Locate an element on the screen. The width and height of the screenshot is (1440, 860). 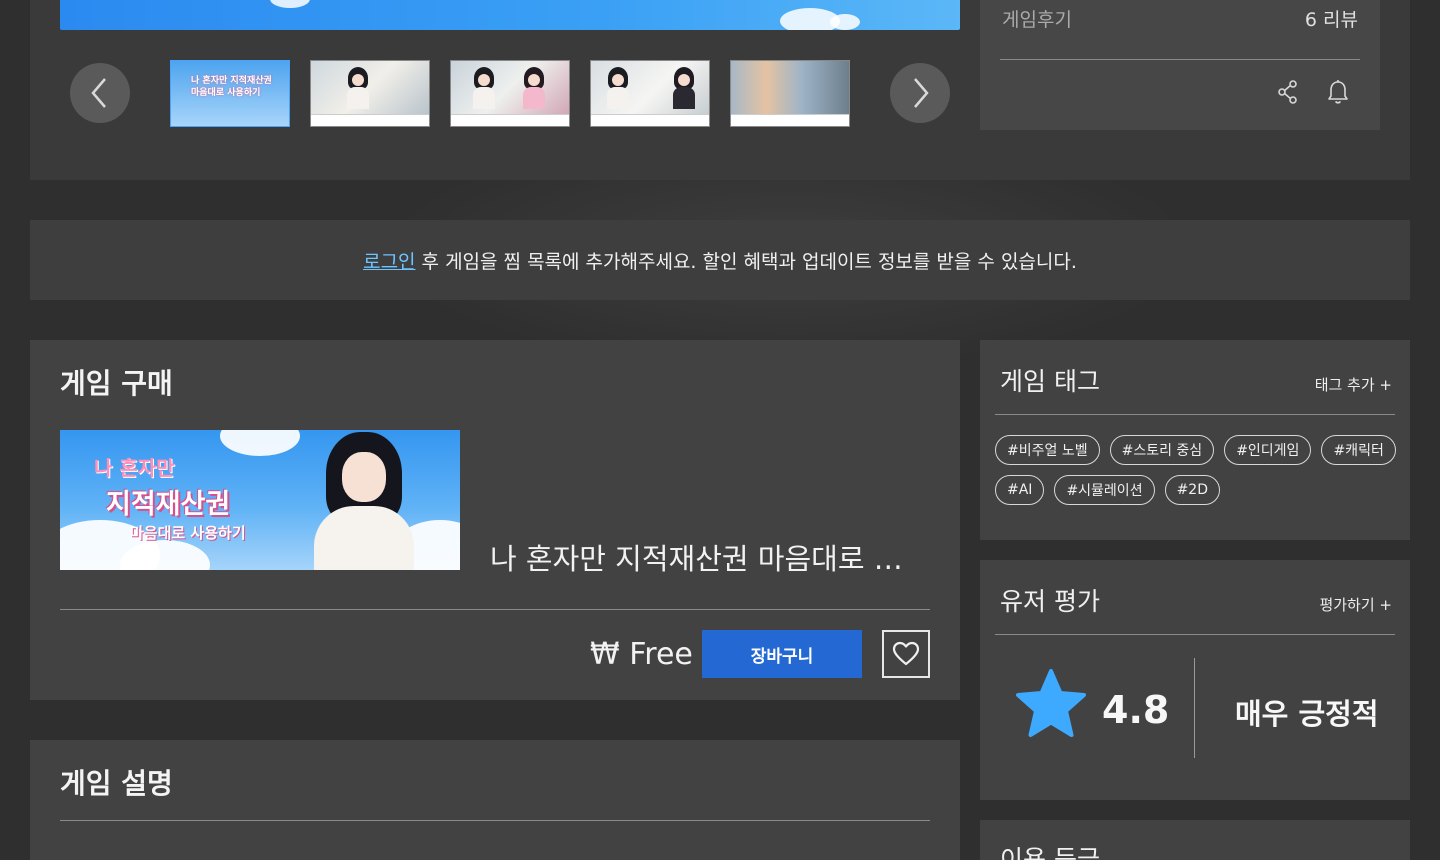
tags-title: 게임 태그 is located at coordinates (1050, 381).